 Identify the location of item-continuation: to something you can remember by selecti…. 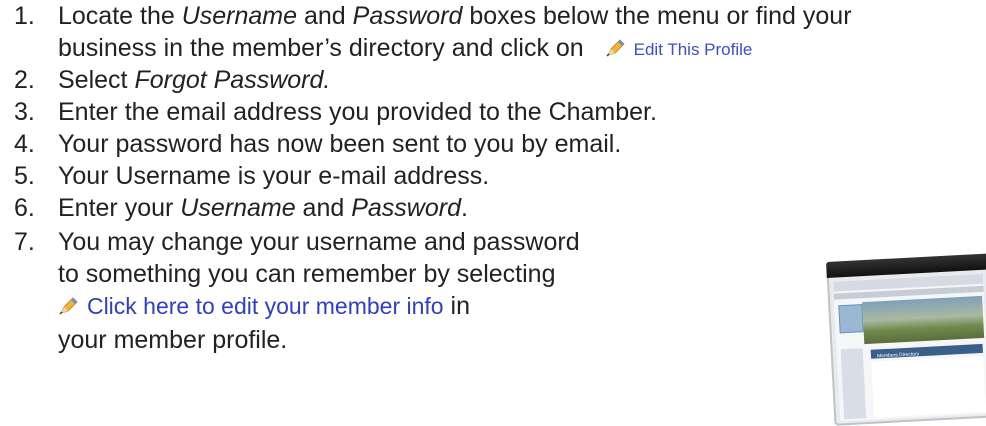
(307, 274).